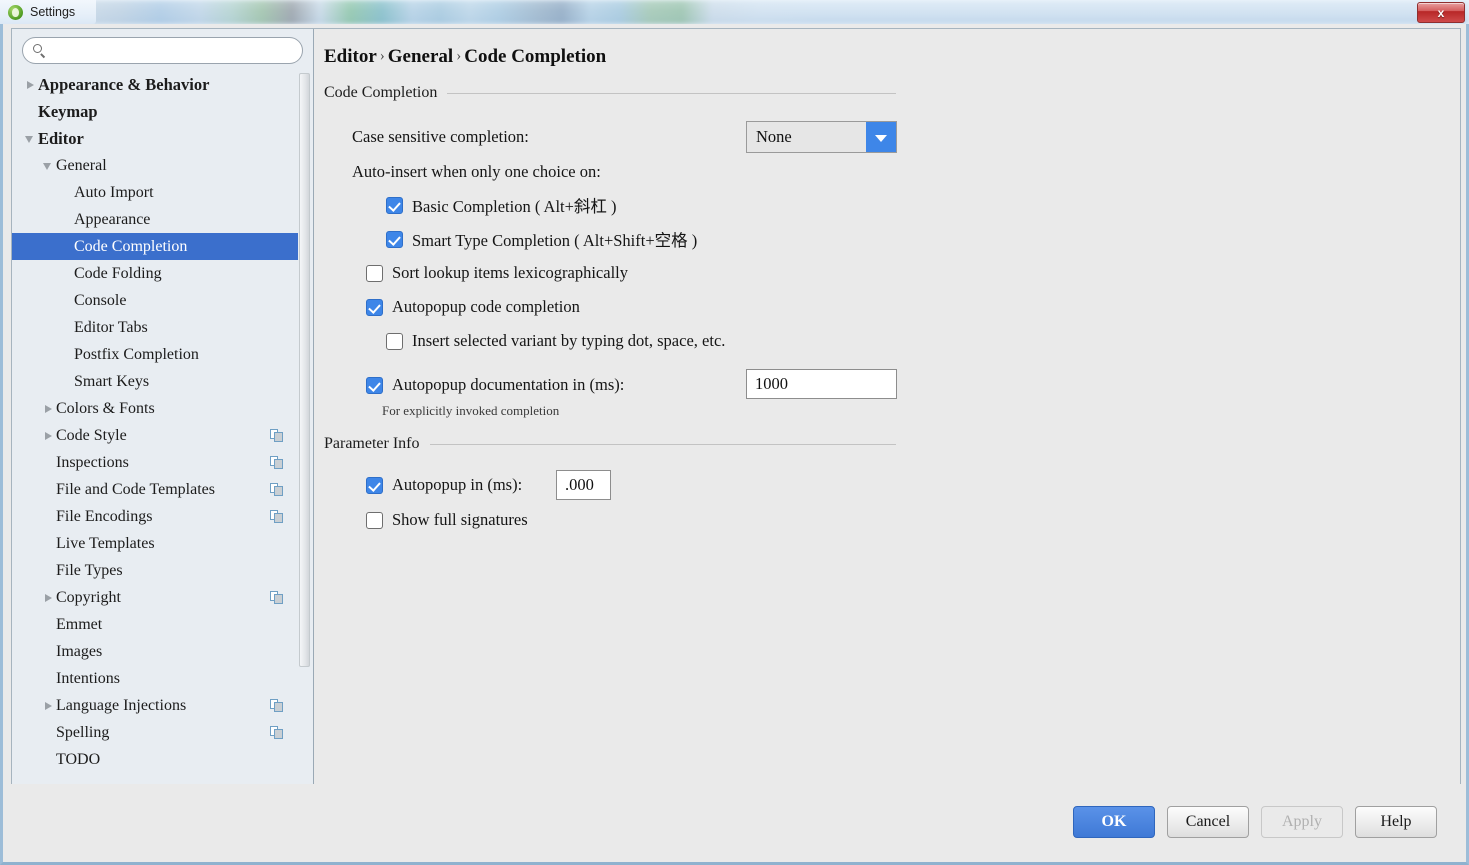 This screenshot has width=1469, height=865. I want to click on sidebar-item-code-completion: Code Completion, so click(155, 246).